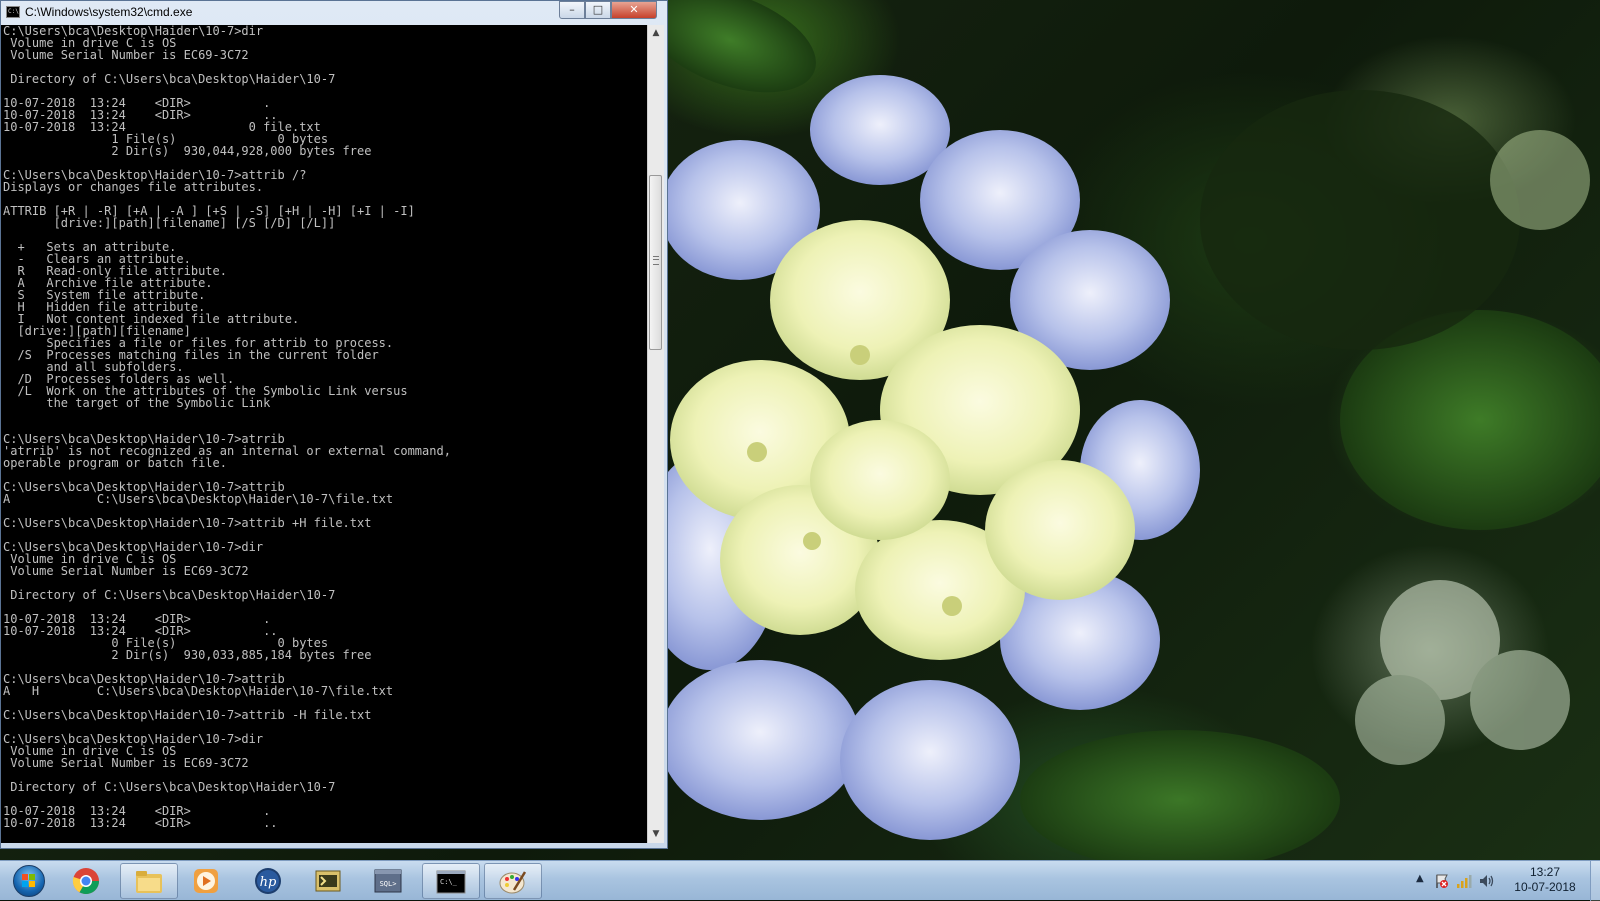 Image resolution: width=1600 pixels, height=901 pixels. Describe the element at coordinates (634, 10) in the screenshot. I see `close-button: ✕` at that location.